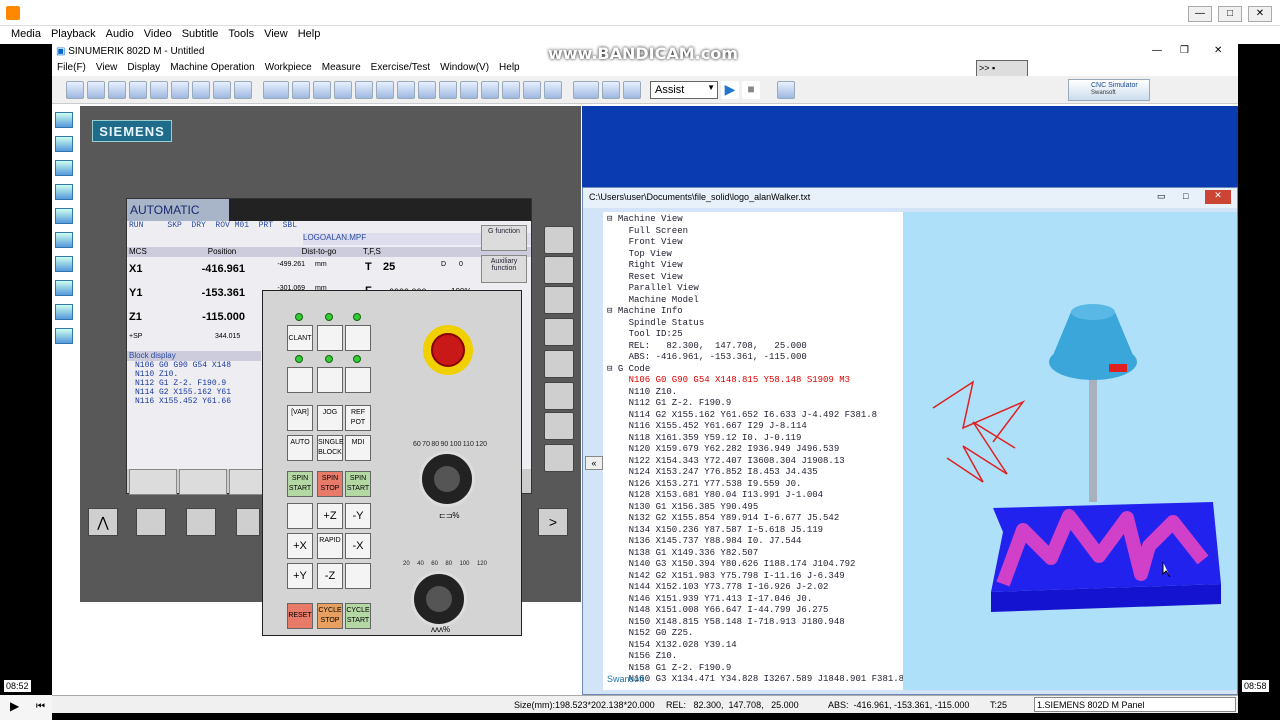 Image resolution: width=1280 pixels, height=720 pixels. I want to click on tree-item: Top View, so click(753, 255).